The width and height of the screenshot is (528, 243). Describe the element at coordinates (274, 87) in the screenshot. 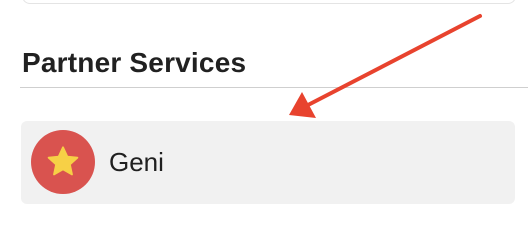

I see `section-divider` at that location.